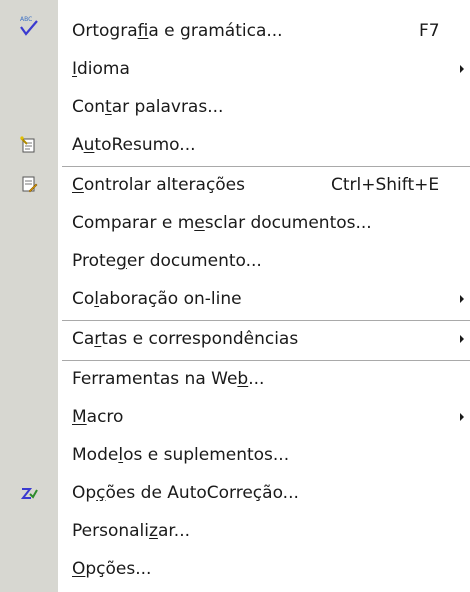 The image size is (470, 592). I want to click on track-changes-icon, so click(29, 184).